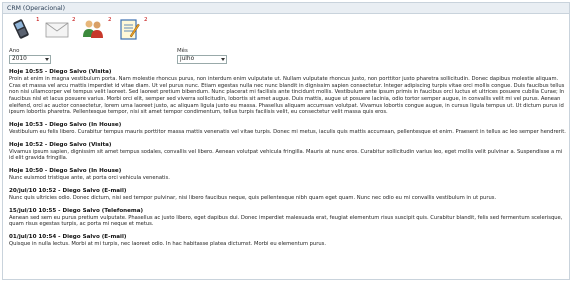 The width and height of the screenshot is (572, 282). I want to click on month-value: julho, so click(187, 59).